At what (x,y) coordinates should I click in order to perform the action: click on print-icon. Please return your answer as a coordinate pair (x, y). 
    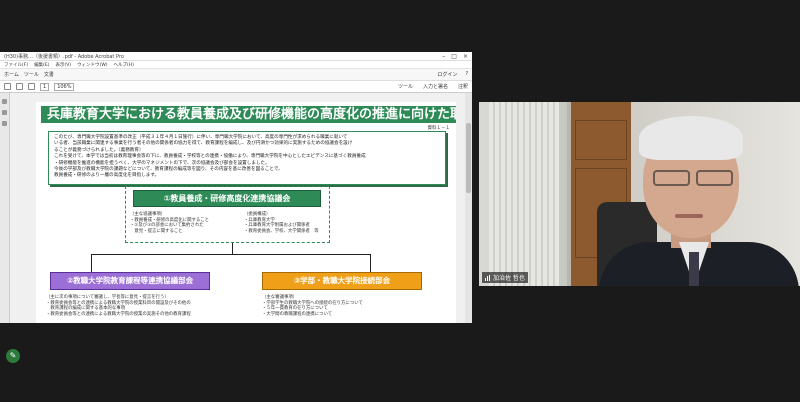
    Looking at the image, I should click on (19, 86).